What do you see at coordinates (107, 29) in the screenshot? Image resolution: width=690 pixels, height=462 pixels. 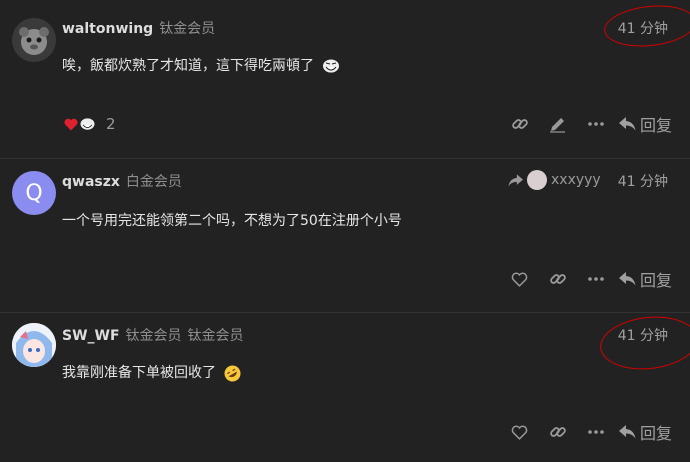 I see `username: waltonwing` at bounding box center [107, 29].